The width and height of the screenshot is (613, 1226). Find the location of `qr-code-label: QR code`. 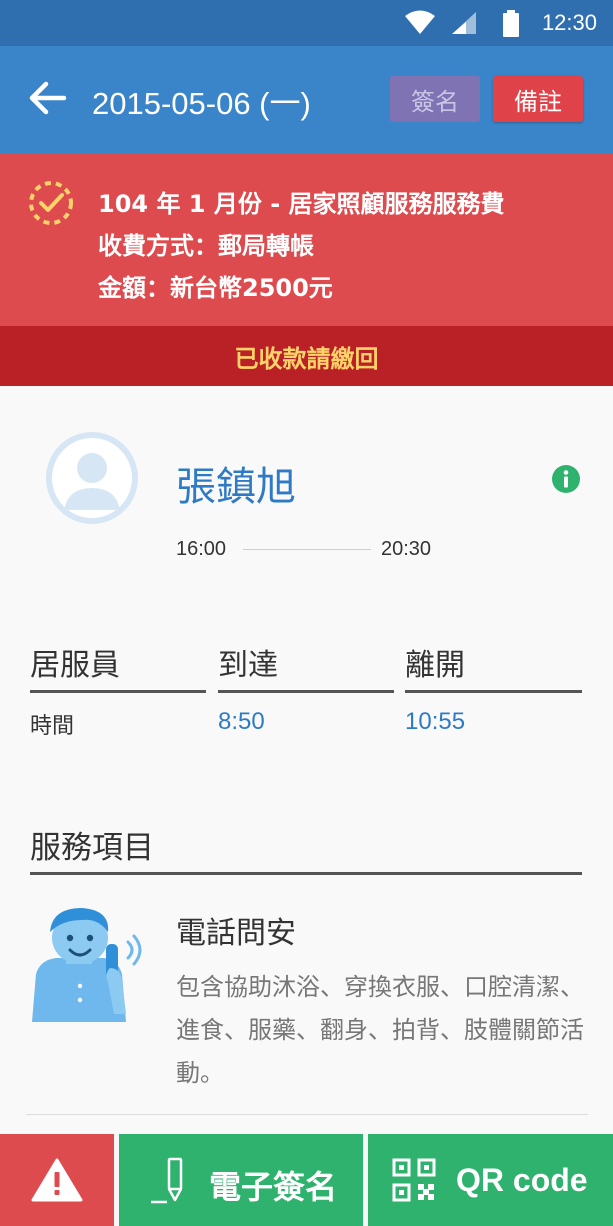

qr-code-label: QR code is located at coordinates (522, 1180).